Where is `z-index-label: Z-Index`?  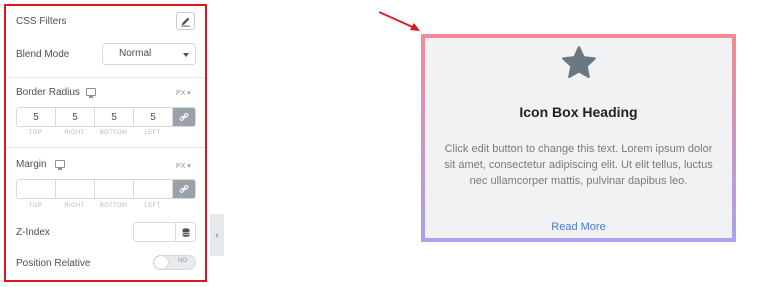 z-index-label: Z-Index is located at coordinates (33, 232).